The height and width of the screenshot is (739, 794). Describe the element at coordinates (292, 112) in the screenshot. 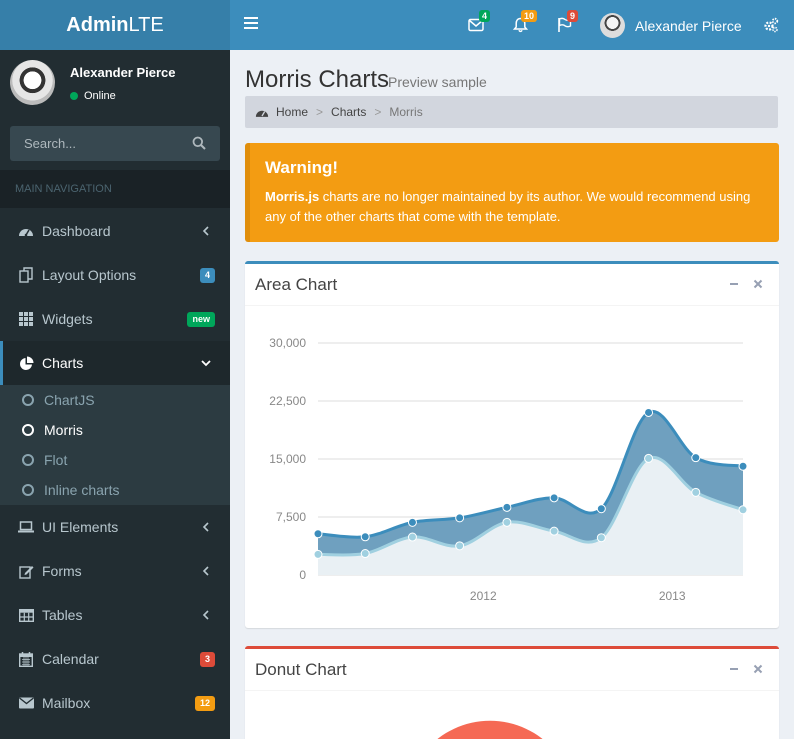

I see `breadcrumb-home: Home` at that location.